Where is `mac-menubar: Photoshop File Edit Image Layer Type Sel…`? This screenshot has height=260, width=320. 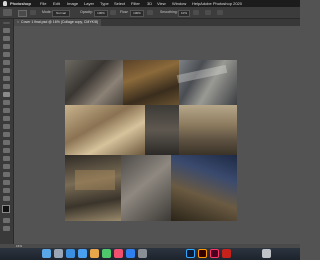
mac-menubar: Photoshop File Edit Image Layer Type Sel… is located at coordinates (150, 3).